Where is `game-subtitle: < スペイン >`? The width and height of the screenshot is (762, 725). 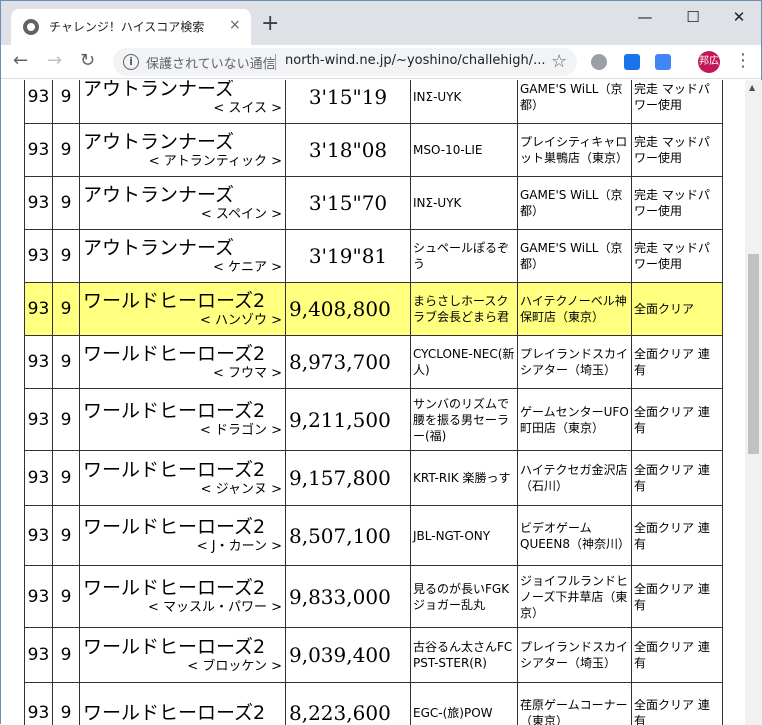 game-subtitle: < スペイン > is located at coordinates (182, 214).